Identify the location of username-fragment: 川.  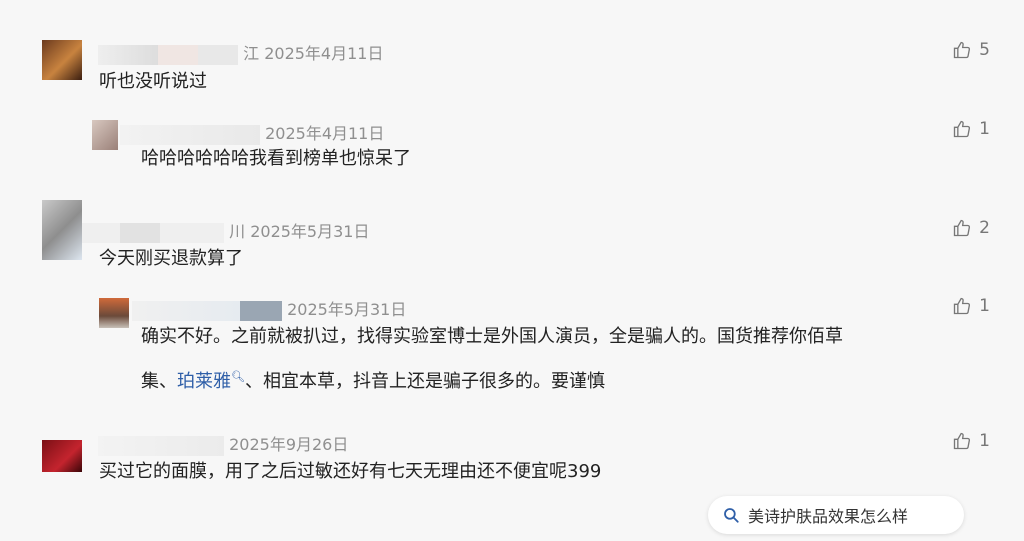
(237, 231).